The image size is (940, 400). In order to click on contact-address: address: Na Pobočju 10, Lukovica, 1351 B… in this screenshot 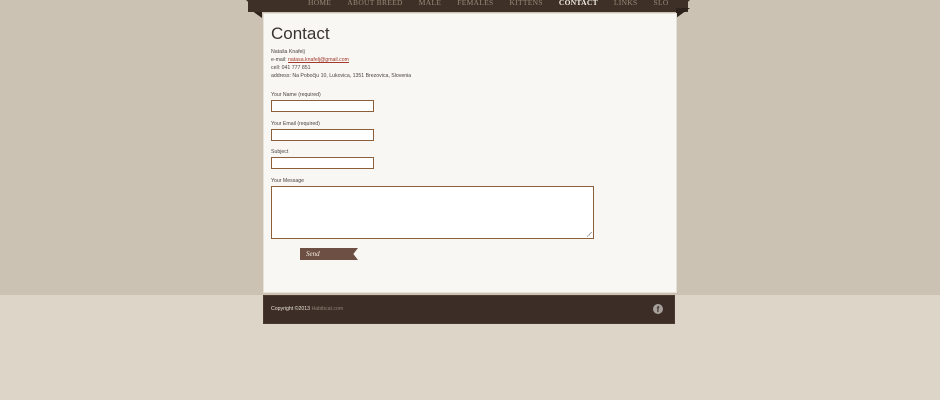, I will do `click(341, 76)`.